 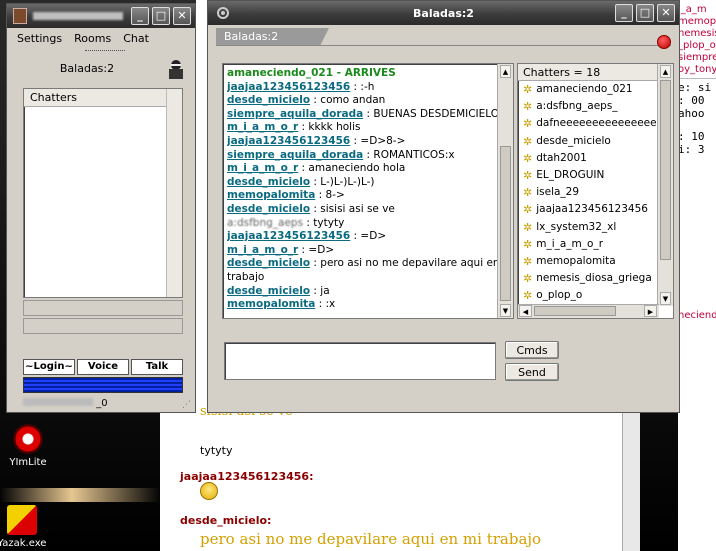 I want to click on chatter-item: ✲ isela_29, so click(x=595, y=192).